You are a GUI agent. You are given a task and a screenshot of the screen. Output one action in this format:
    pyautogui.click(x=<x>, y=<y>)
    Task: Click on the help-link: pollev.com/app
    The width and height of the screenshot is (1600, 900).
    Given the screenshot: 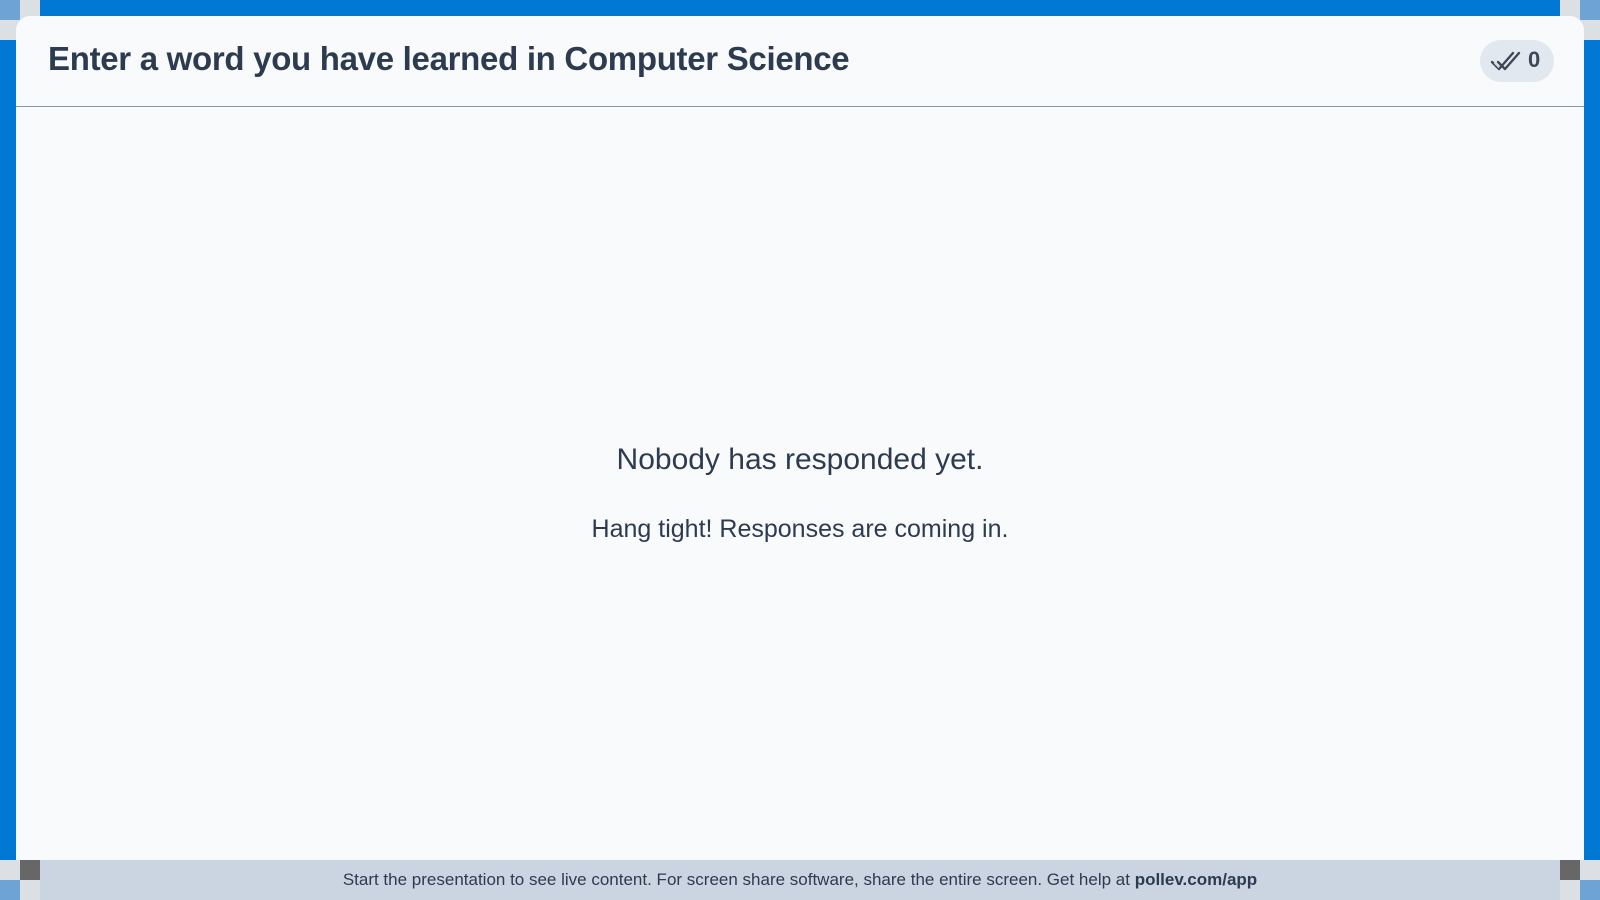 What is the action you would take?
    pyautogui.click(x=1196, y=879)
    